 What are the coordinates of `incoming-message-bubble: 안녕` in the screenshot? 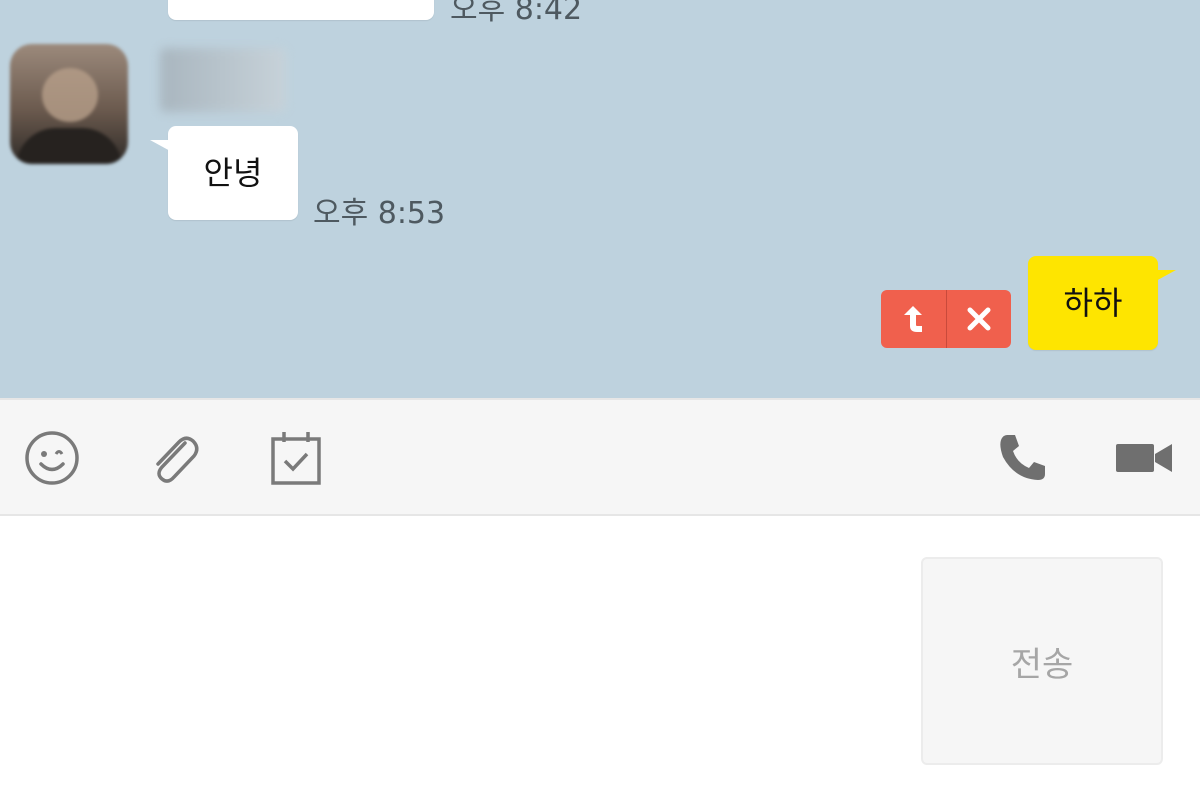 It's located at (224, 173).